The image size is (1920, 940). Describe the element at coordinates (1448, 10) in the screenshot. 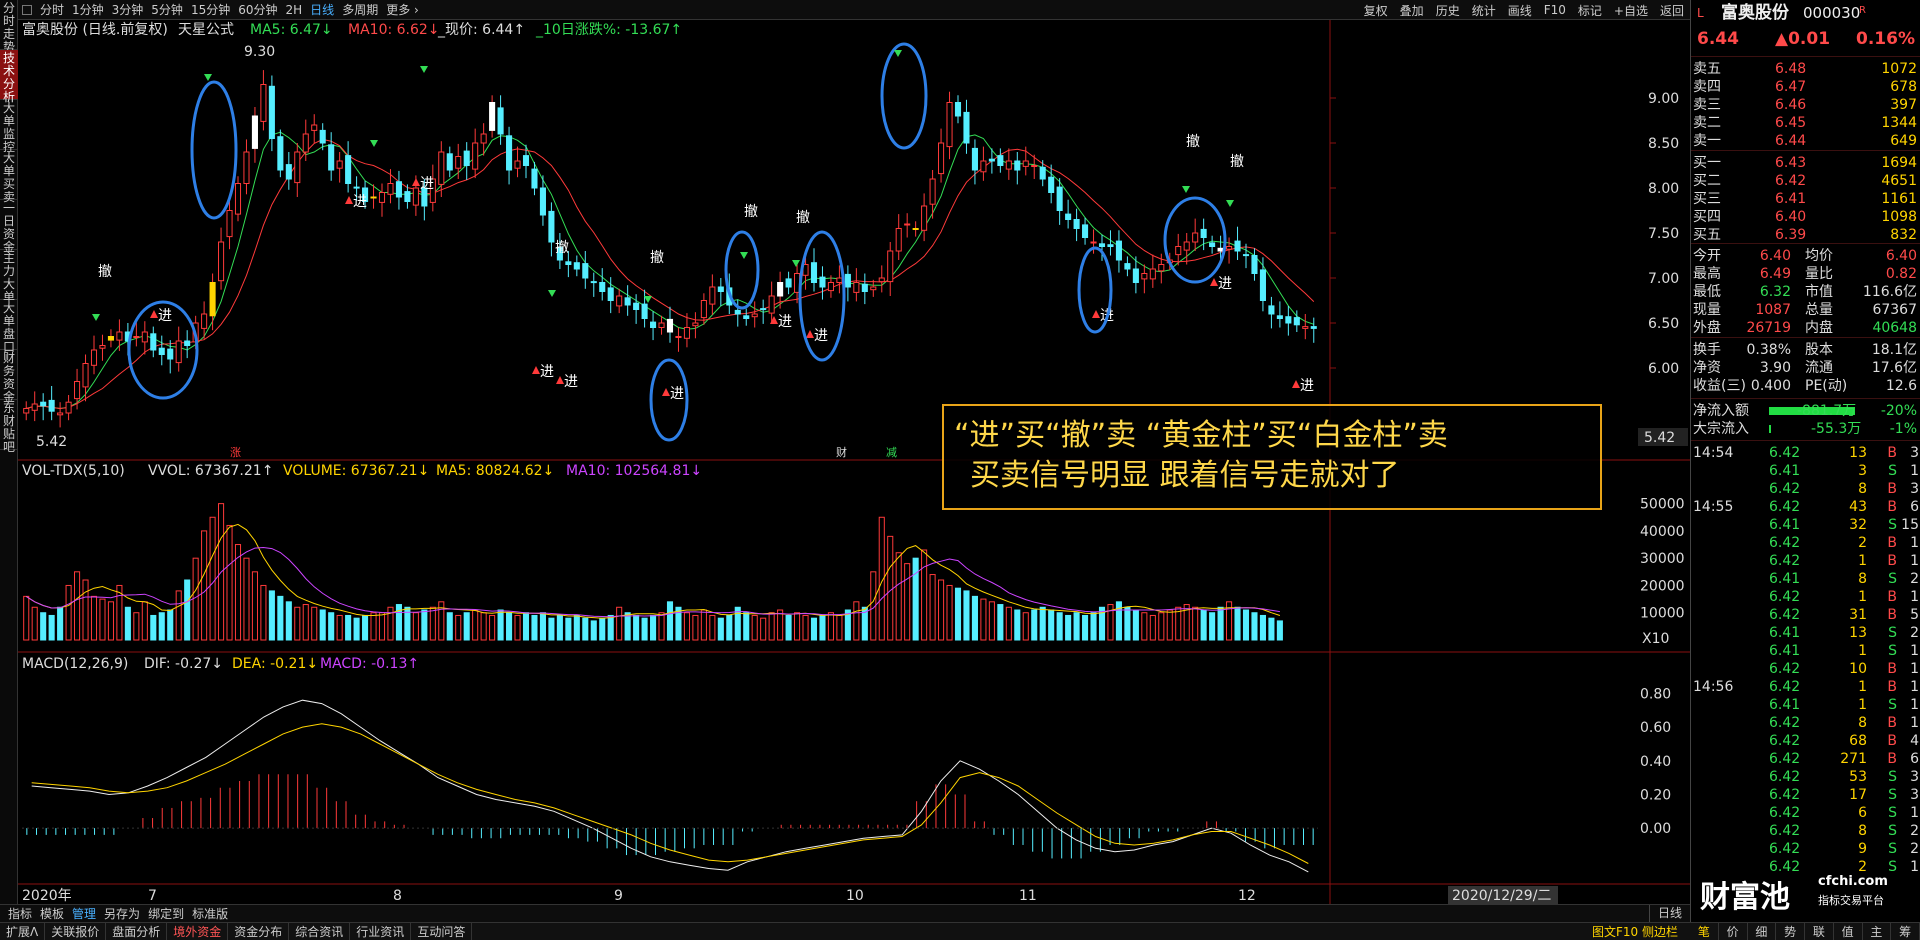

I see `tool-history: 历史` at that location.